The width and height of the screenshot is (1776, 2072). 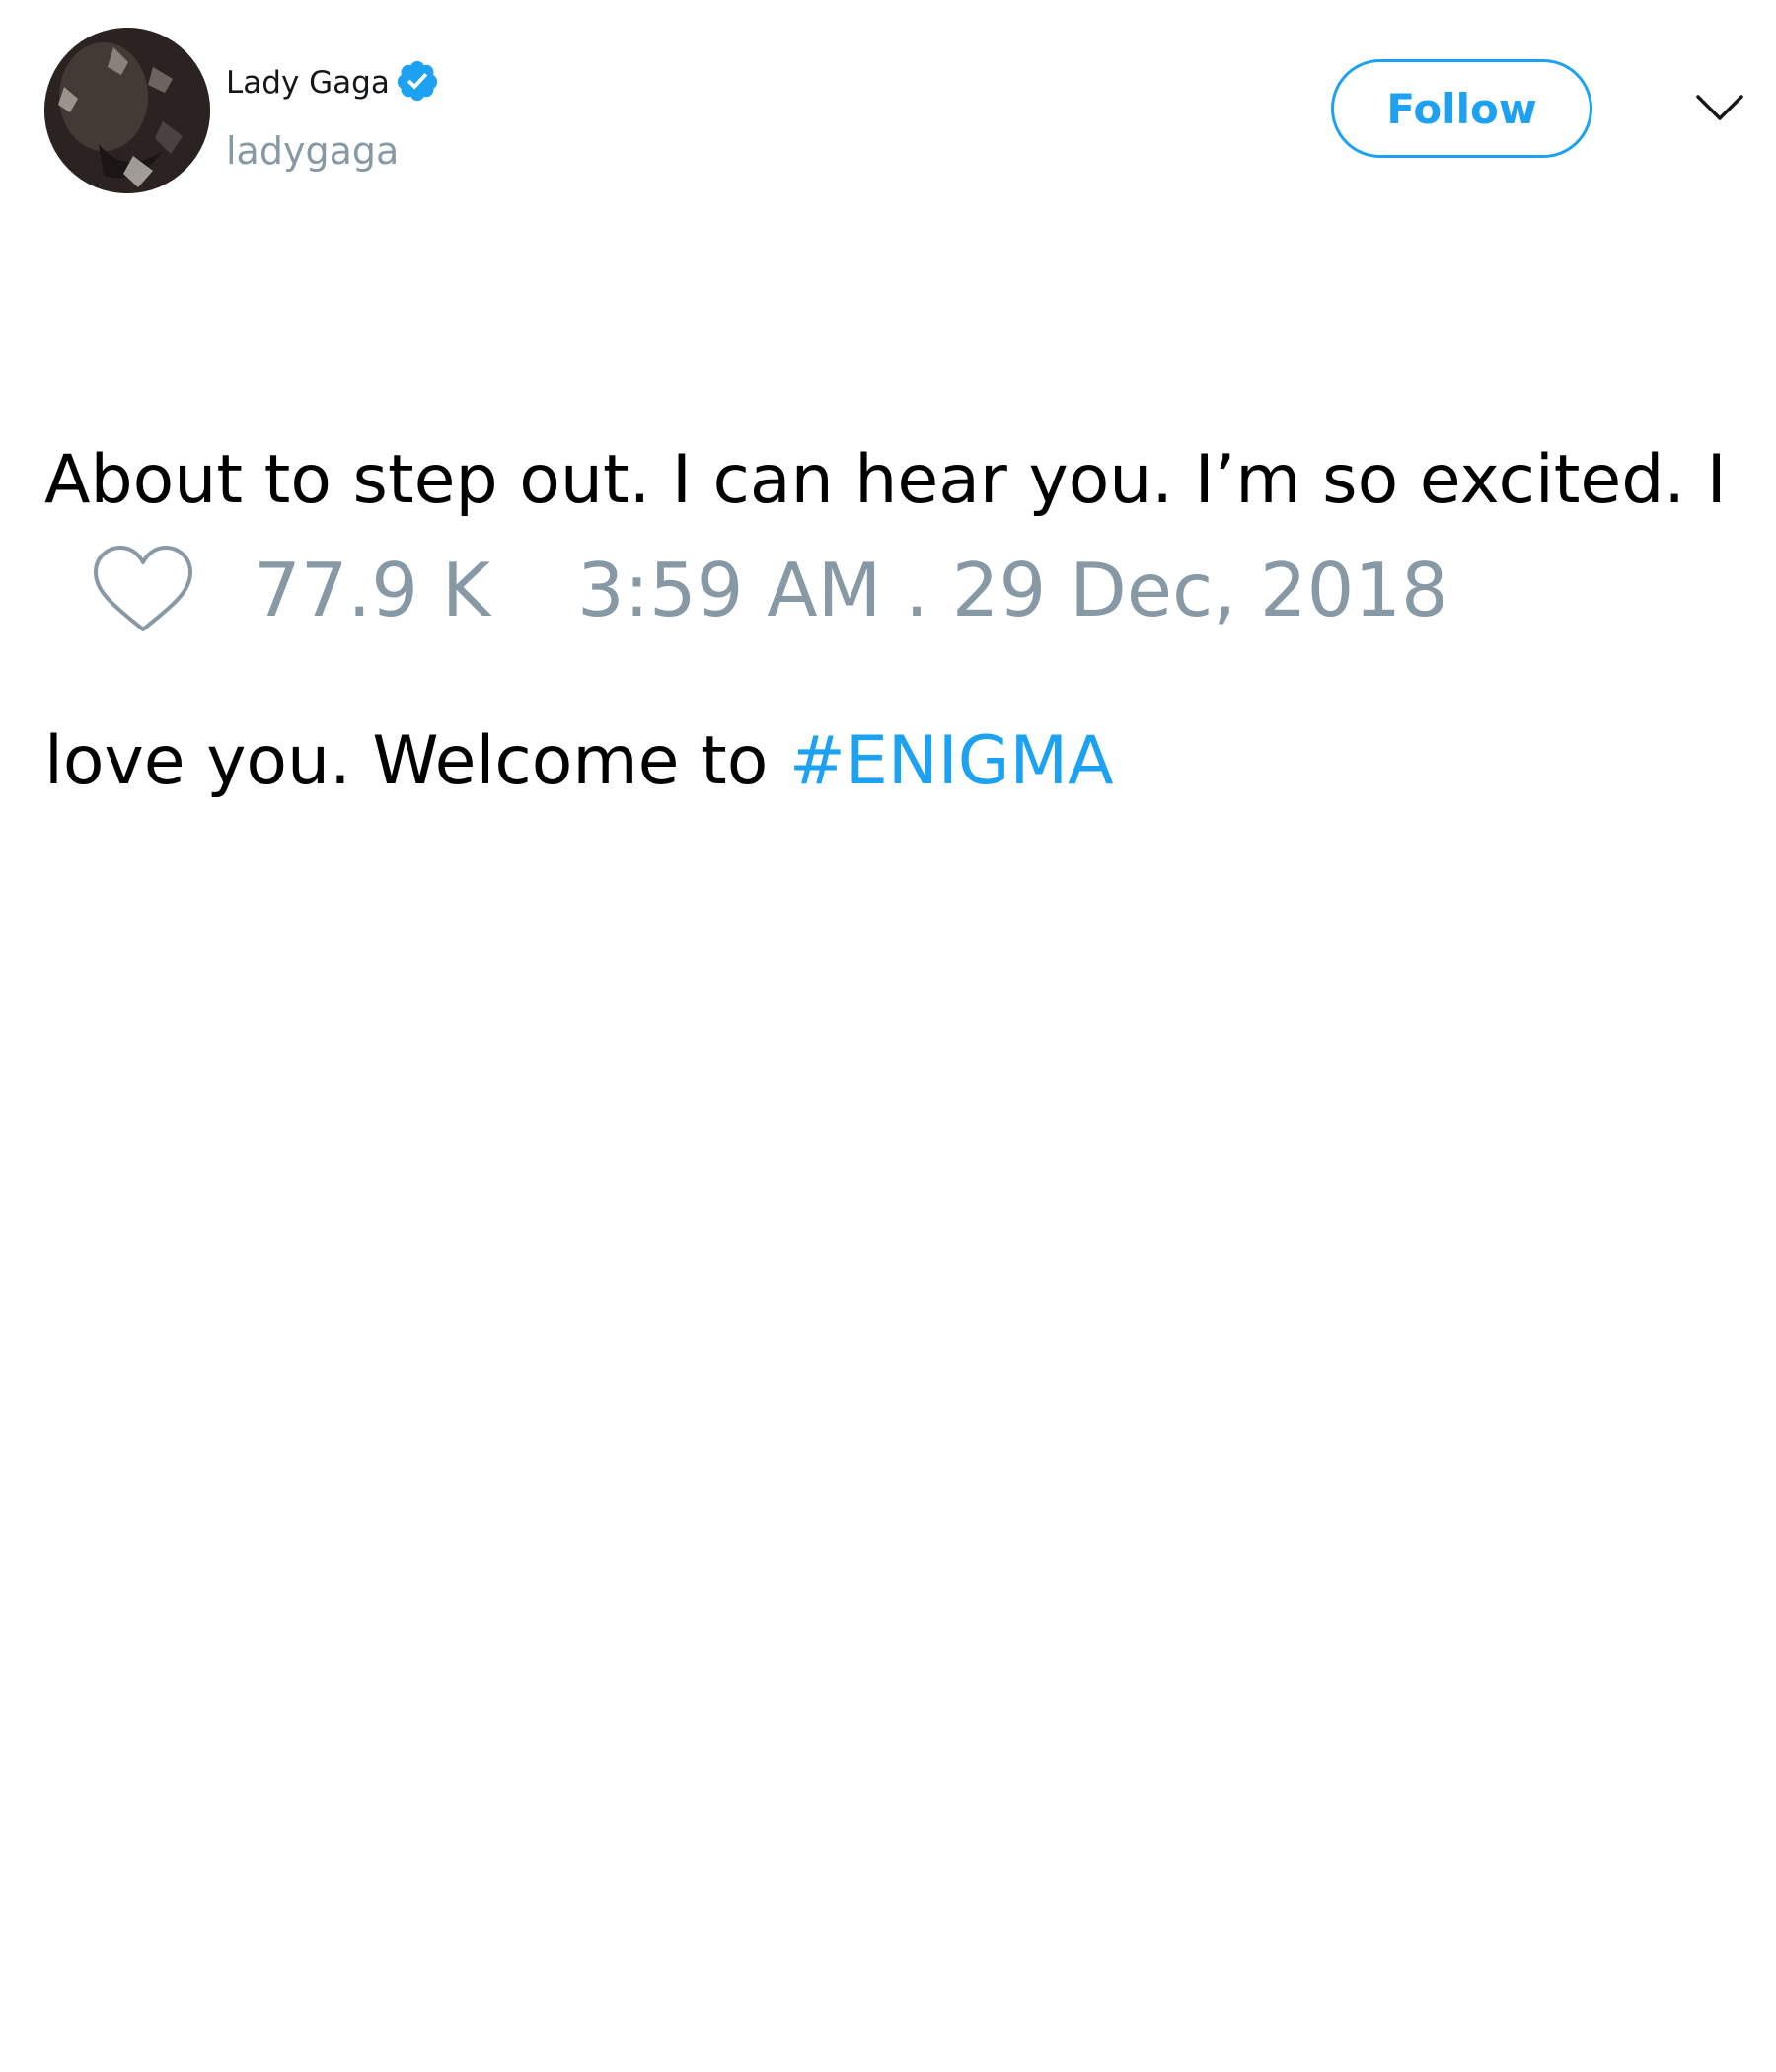 I want to click on avatar, so click(x=127, y=111).